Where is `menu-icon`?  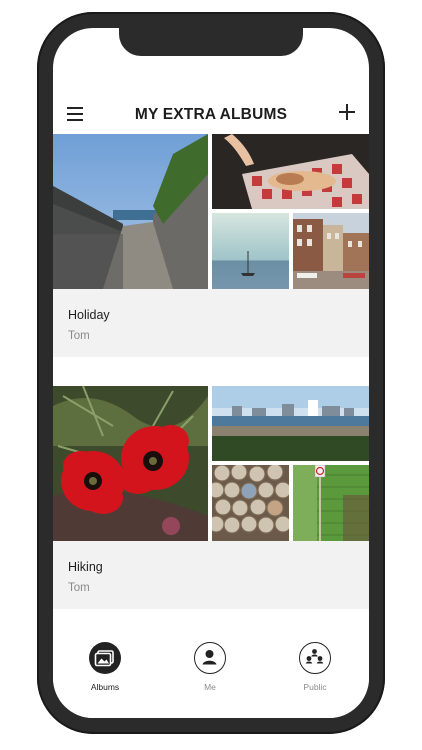 menu-icon is located at coordinates (75, 114).